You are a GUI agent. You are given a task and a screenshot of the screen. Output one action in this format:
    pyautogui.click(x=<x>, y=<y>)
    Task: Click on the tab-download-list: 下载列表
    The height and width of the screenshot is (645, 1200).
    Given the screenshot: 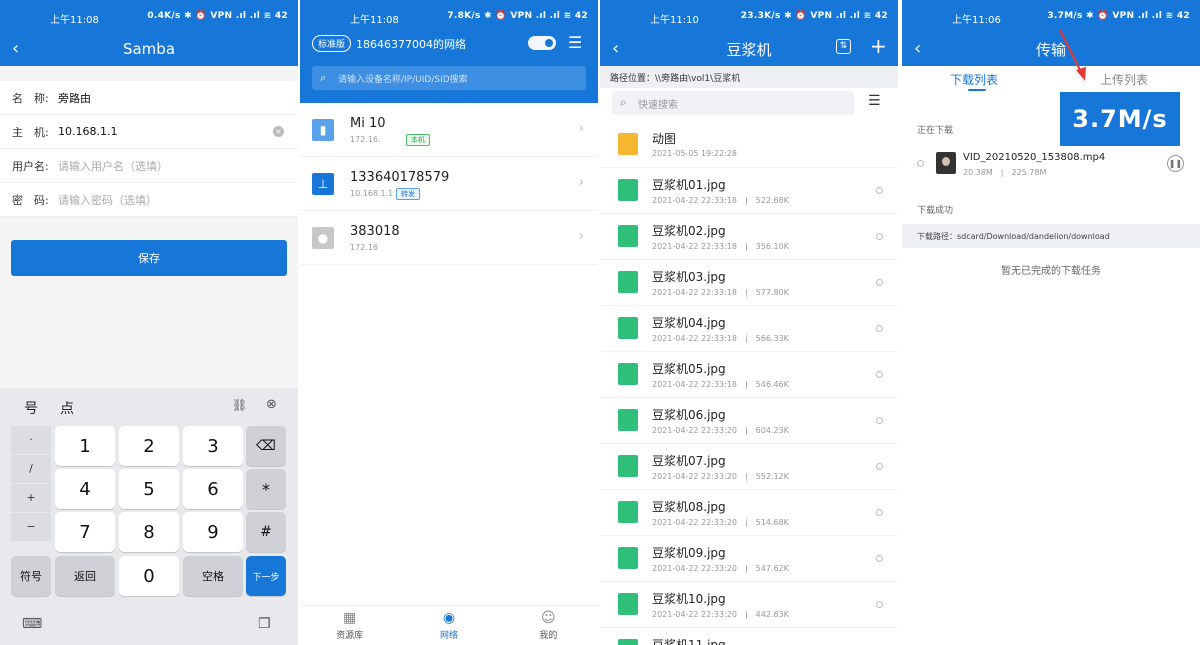 What is the action you would take?
    pyautogui.click(x=974, y=79)
    